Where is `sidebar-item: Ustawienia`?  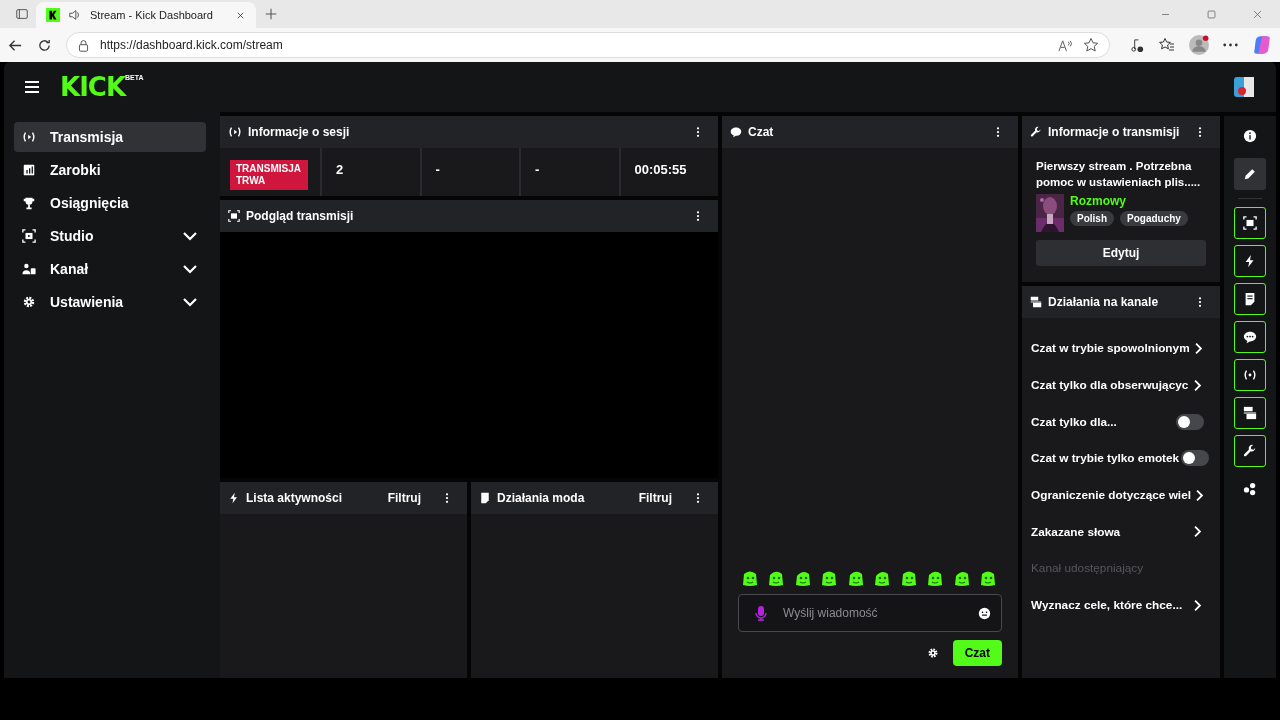
sidebar-item: Ustawienia is located at coordinates (110, 302).